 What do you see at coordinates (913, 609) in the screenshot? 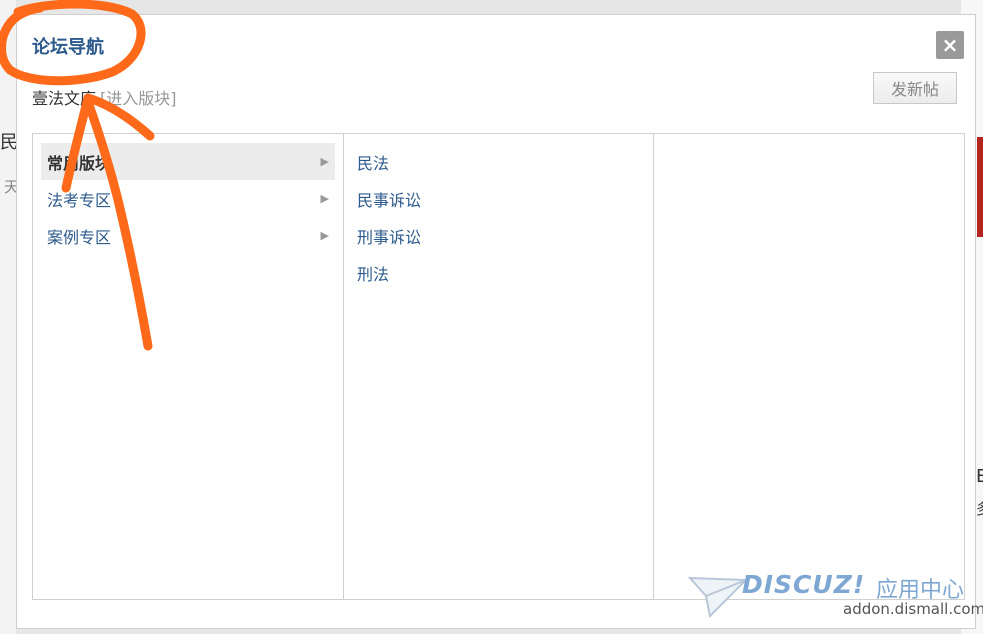
I see `watermark-url: addon.dismall.com` at bounding box center [913, 609].